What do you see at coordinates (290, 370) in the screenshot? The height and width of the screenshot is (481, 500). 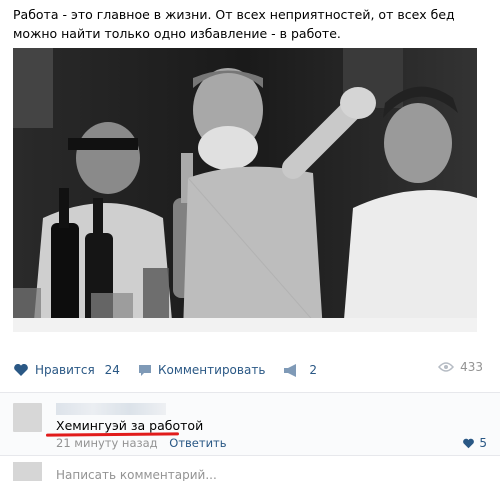 I see `megaphone-icon` at bounding box center [290, 370].